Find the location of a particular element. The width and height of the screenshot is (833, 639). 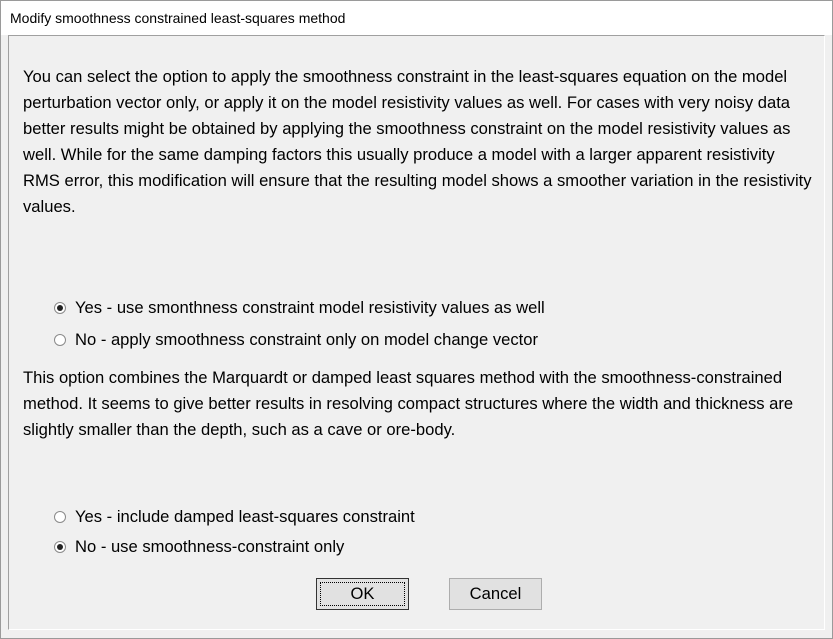

cancel-button: Cancel is located at coordinates (495, 594).